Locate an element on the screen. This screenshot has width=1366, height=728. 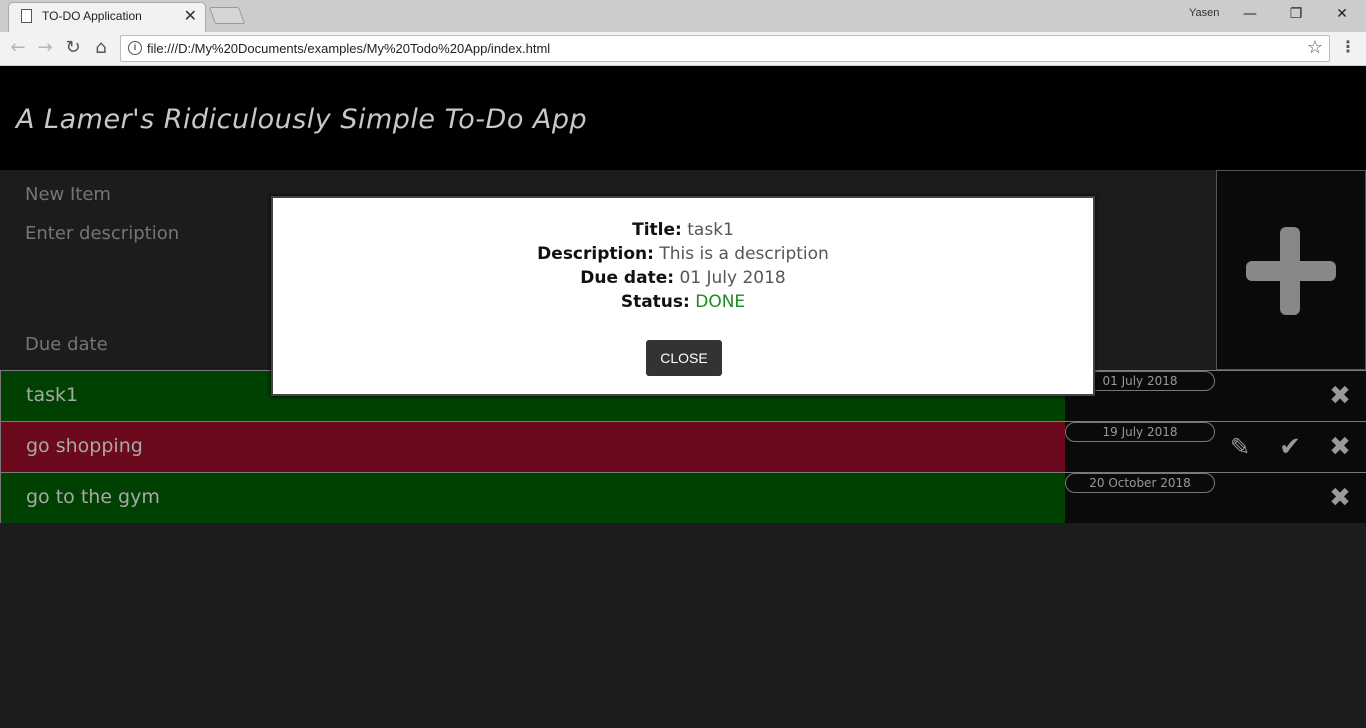
due-date-badge: 19 July 2018 is located at coordinates (1140, 432).